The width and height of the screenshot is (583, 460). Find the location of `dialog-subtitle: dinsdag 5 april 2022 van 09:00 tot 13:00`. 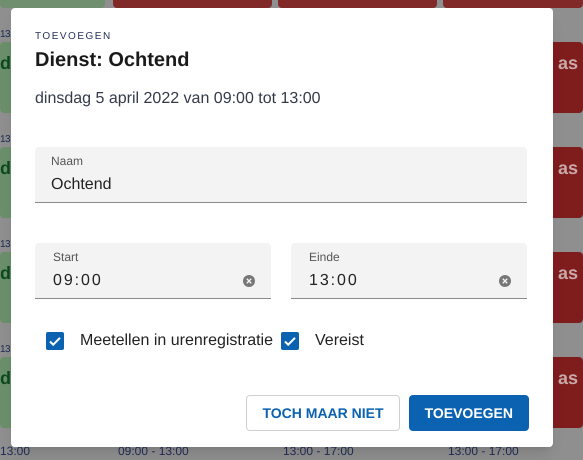

dialog-subtitle: dinsdag 5 april 2022 van 09:00 tot 13:00 is located at coordinates (178, 99).